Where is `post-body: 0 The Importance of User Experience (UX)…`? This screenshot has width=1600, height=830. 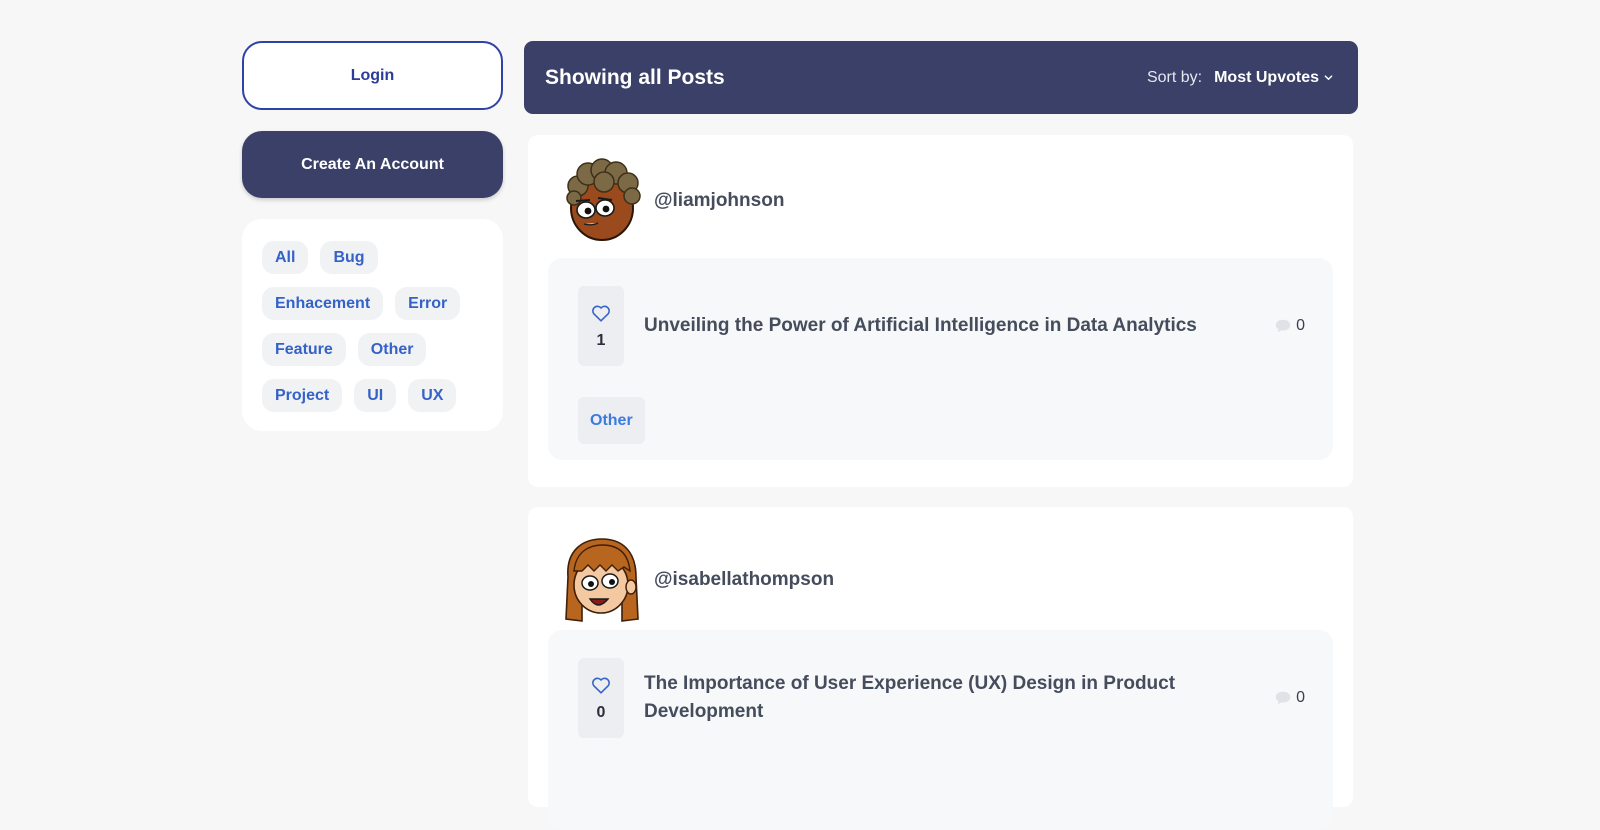 post-body: 0 The Importance of User Experience (UX)… is located at coordinates (940, 730).